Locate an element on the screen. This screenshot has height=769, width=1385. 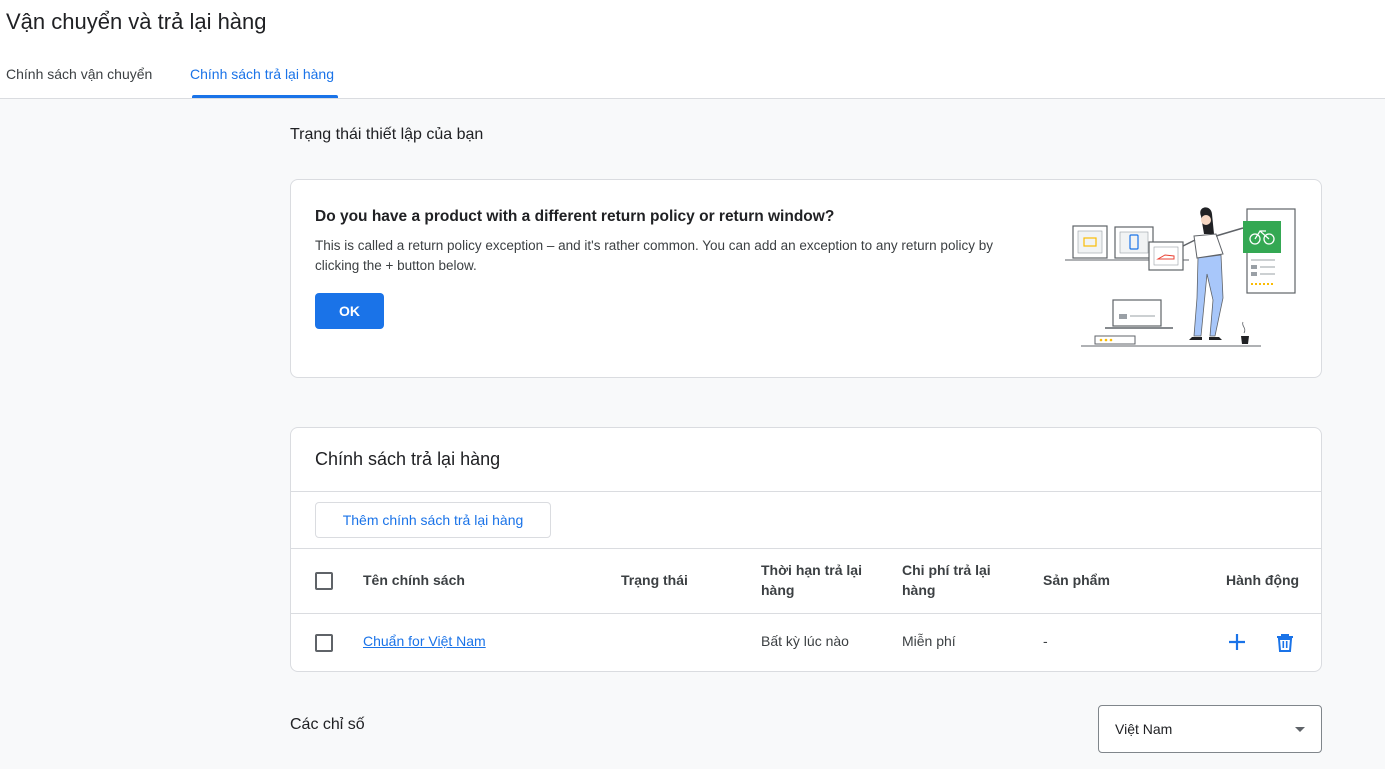
row-checkbox is located at coordinates (324, 643).